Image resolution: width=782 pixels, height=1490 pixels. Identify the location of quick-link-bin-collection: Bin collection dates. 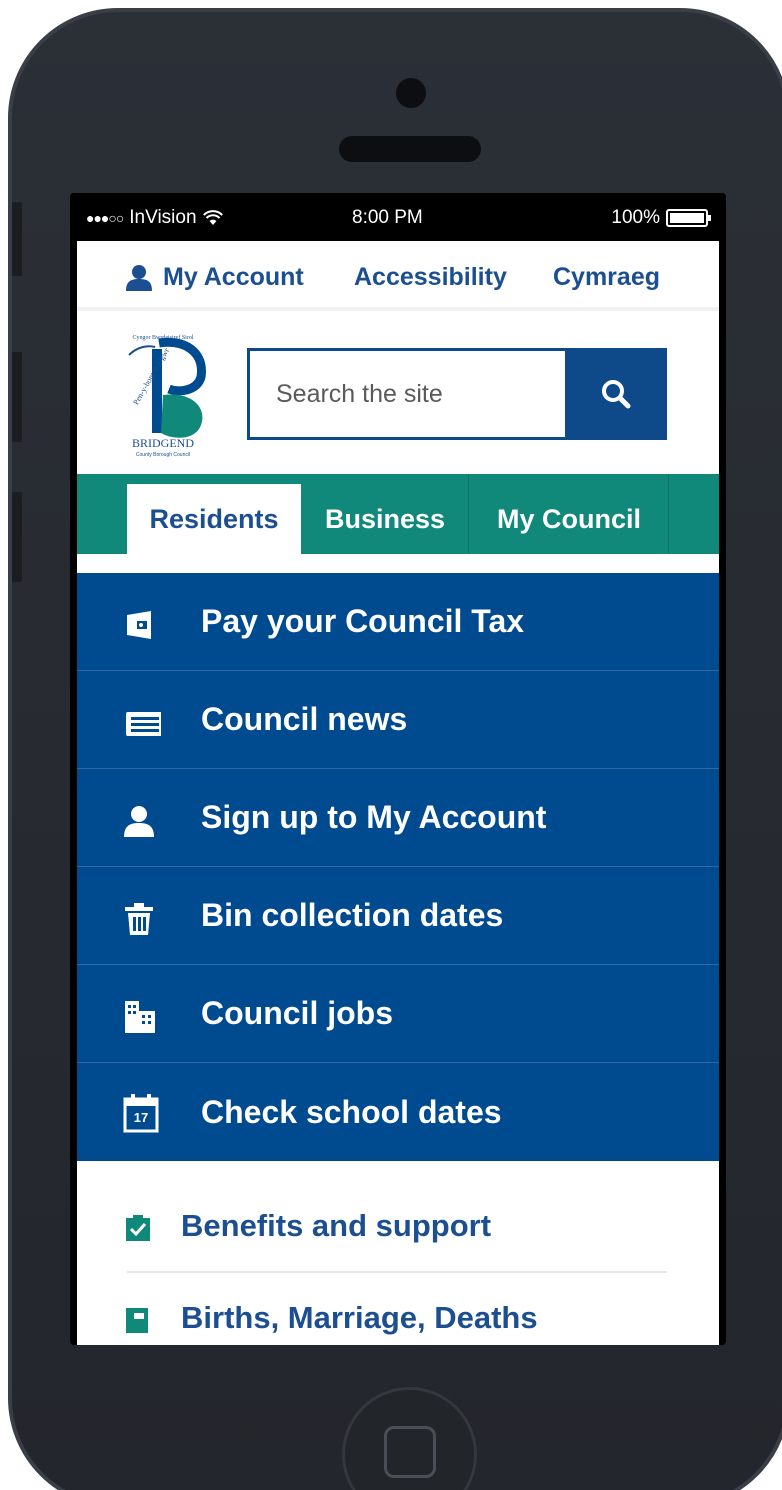
(398, 916).